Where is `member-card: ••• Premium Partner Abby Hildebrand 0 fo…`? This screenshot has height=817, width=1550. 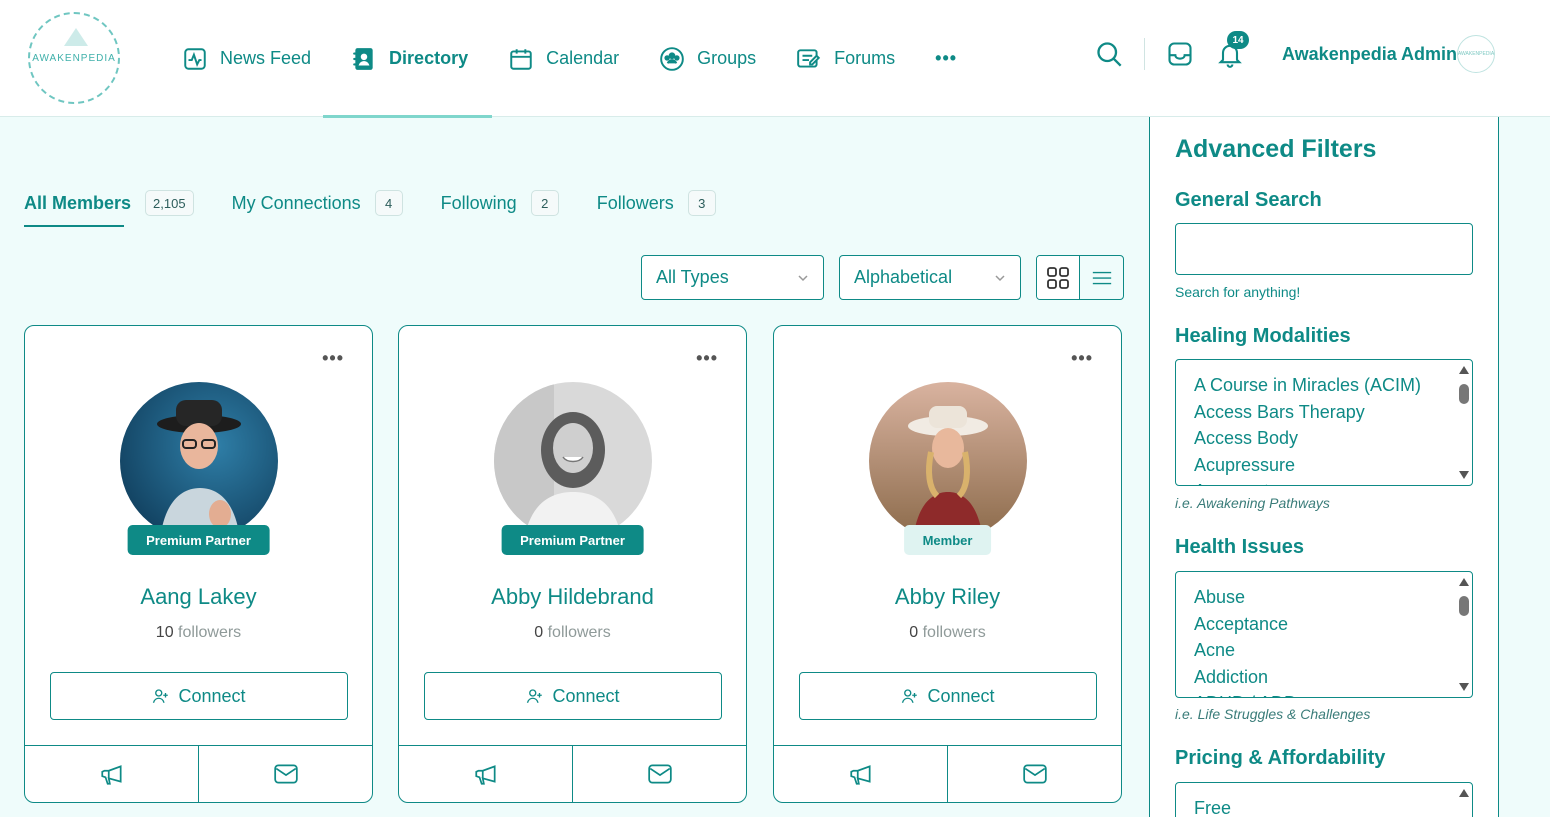
member-card: ••• Premium Partner Abby Hildebrand 0 fo… is located at coordinates (572, 564).